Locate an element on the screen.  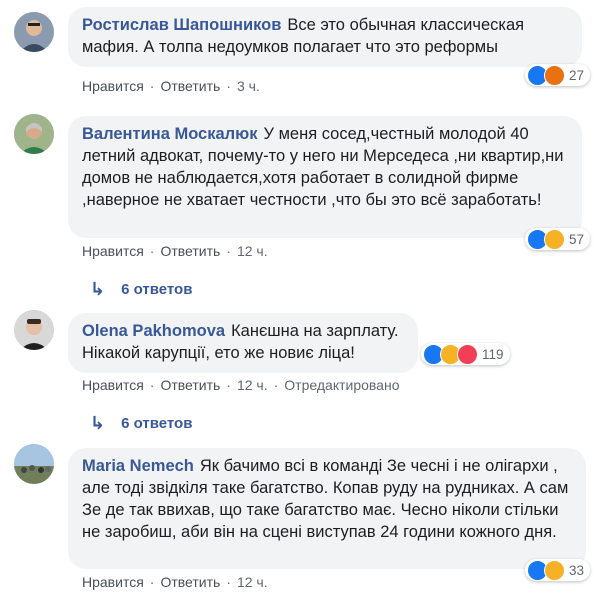
comment-actions: Нравится · Ответить · 12 ч. · Отредактировано is located at coordinates (241, 385).